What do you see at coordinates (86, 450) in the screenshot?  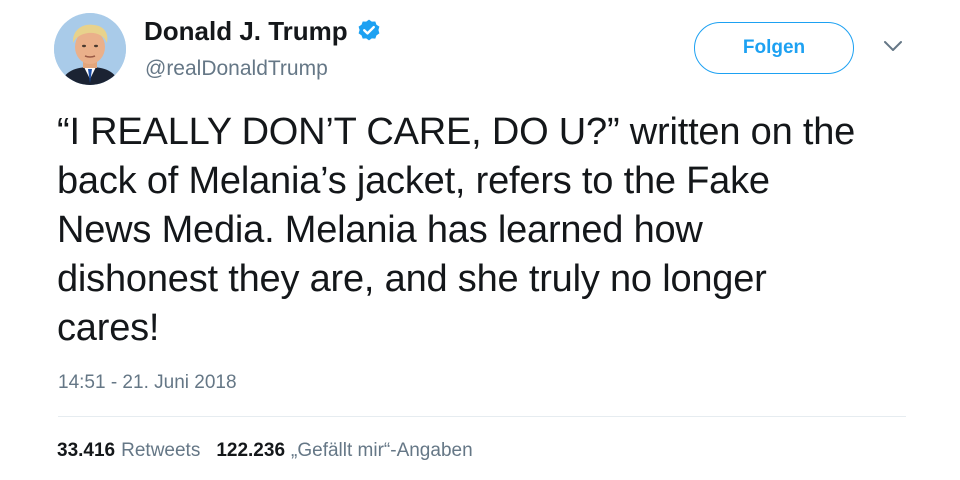 I see `retweets-count: 33.416` at bounding box center [86, 450].